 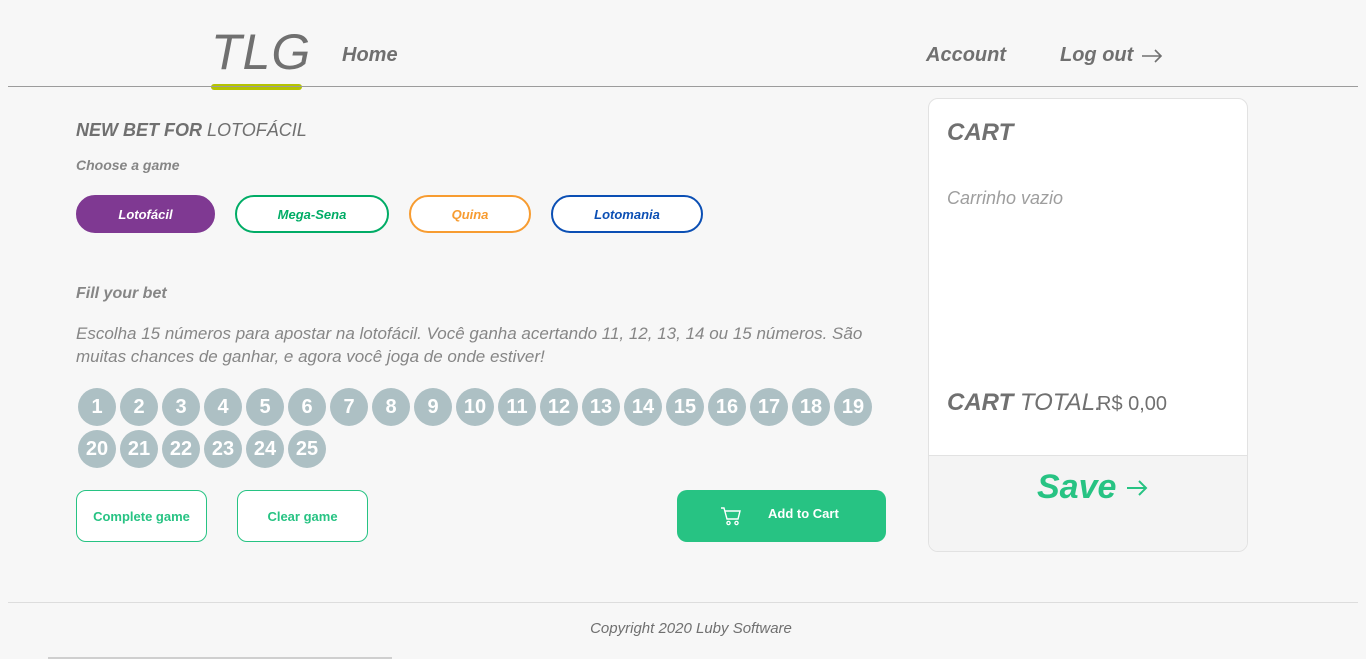 What do you see at coordinates (980, 132) in the screenshot?
I see `cart-title: CART` at bounding box center [980, 132].